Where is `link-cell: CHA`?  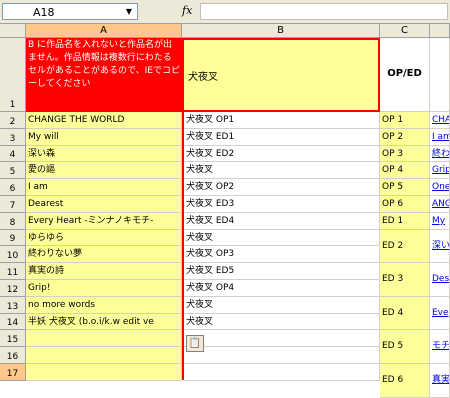
link-cell: CHA is located at coordinates (440, 120).